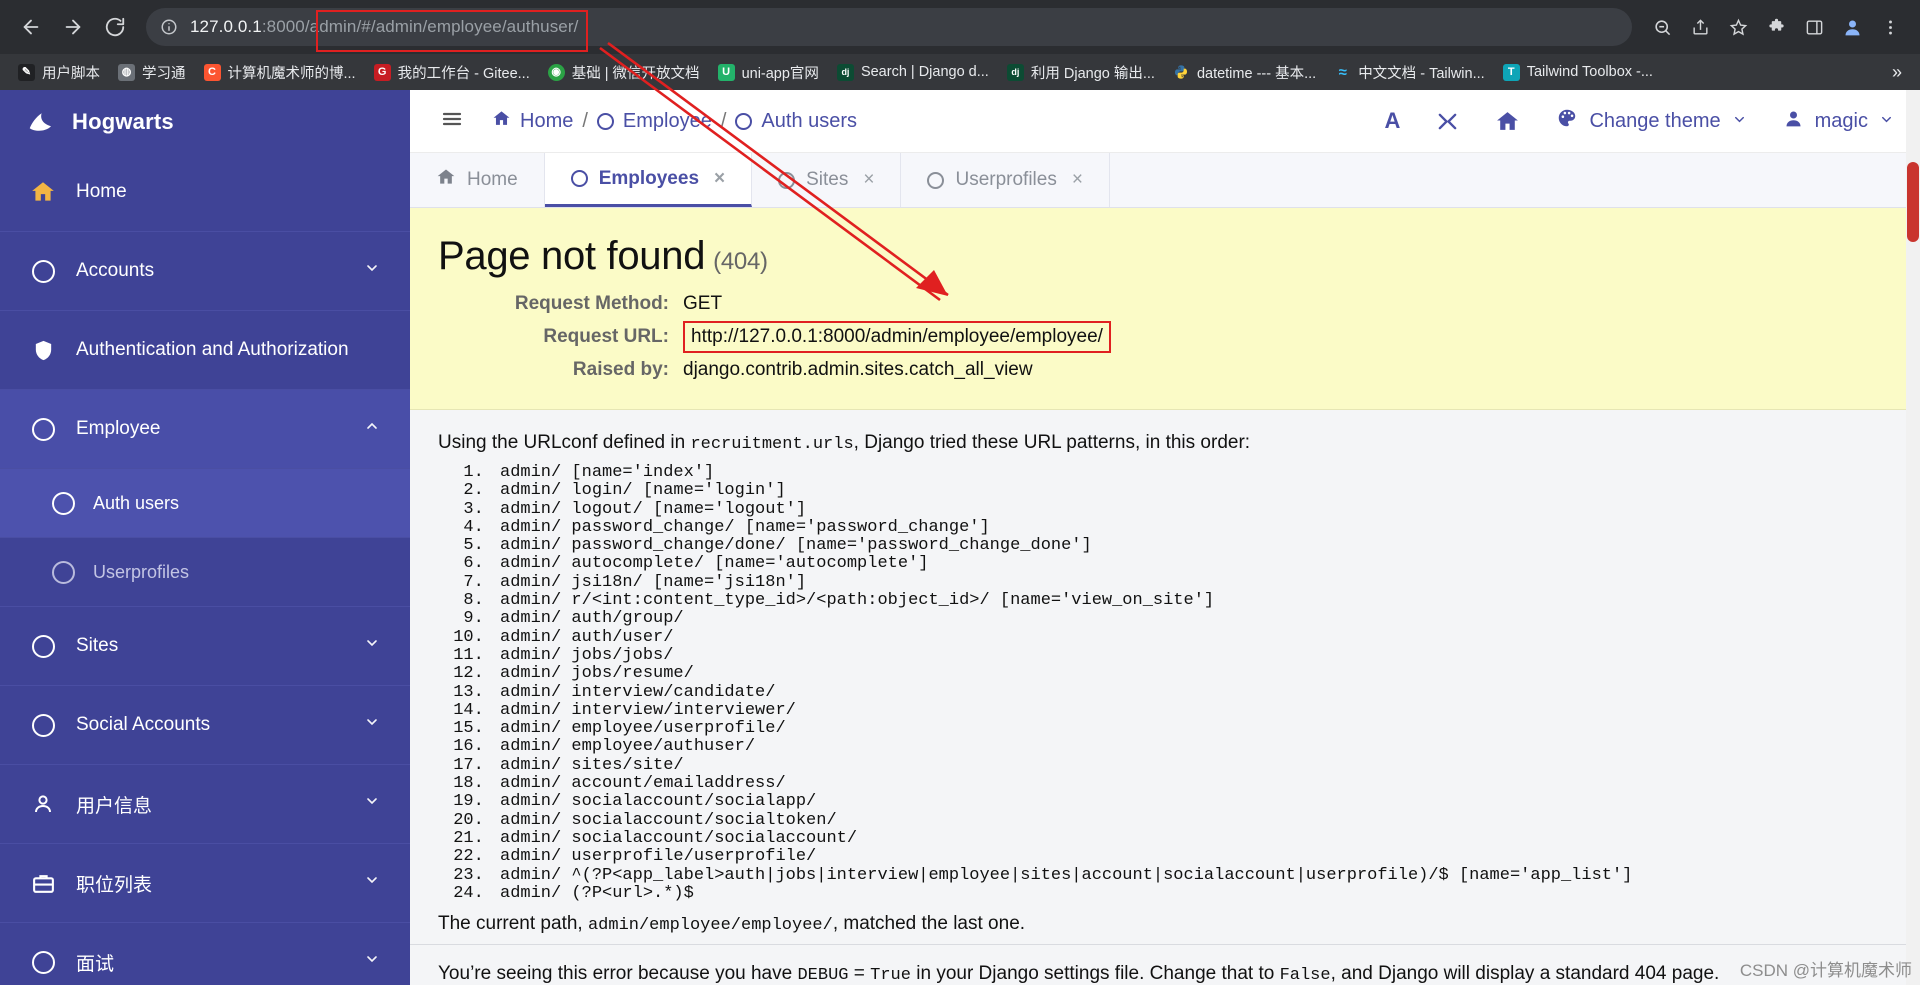 The image size is (1920, 985). I want to click on sidebar-item-user-info: 用户信息, so click(205, 804).